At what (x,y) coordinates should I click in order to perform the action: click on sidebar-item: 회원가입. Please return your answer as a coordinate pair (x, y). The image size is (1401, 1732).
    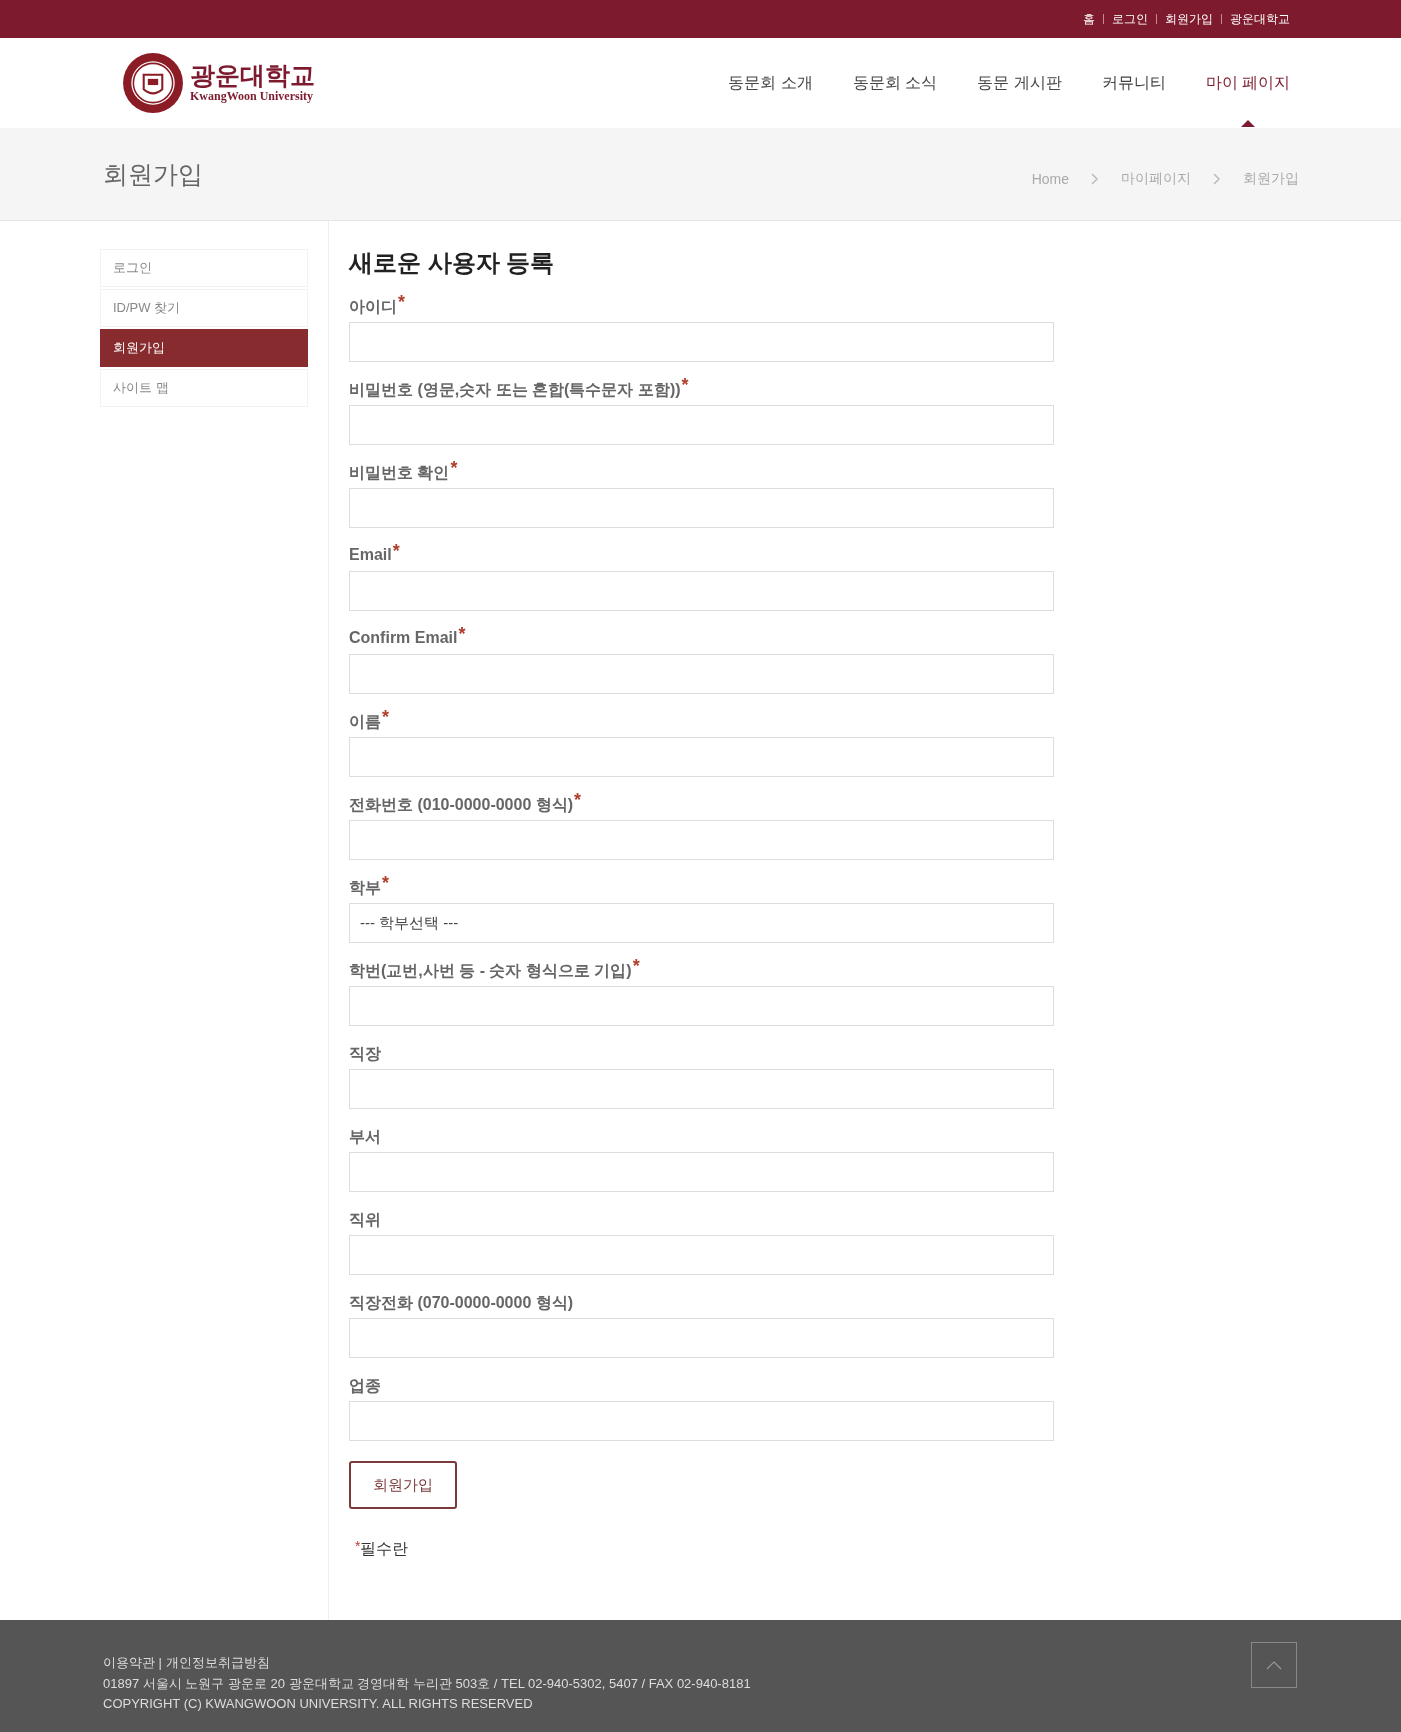
    Looking at the image, I should click on (204, 348).